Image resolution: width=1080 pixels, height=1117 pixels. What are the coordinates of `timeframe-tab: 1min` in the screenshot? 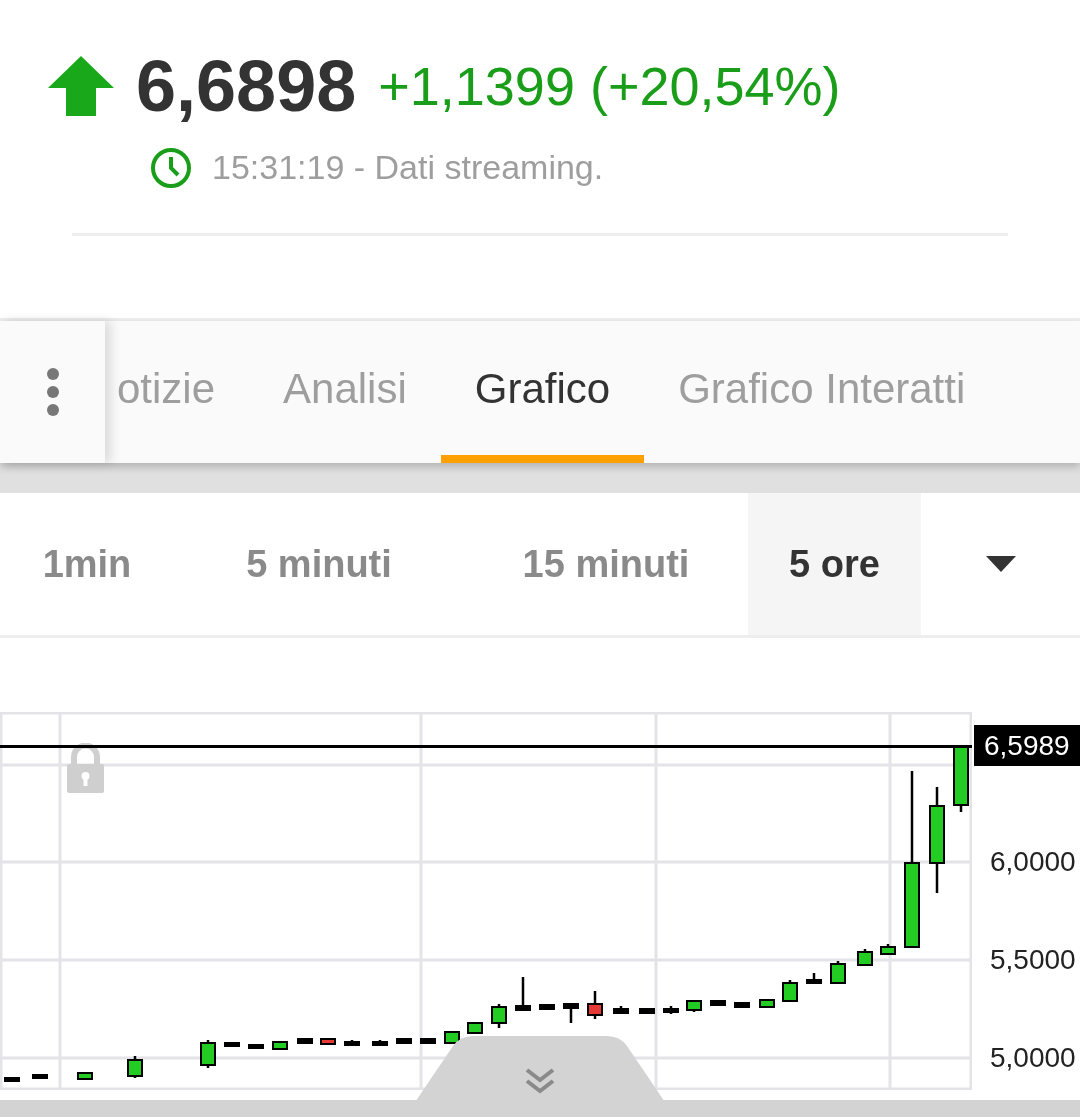 It's located at (87, 564).